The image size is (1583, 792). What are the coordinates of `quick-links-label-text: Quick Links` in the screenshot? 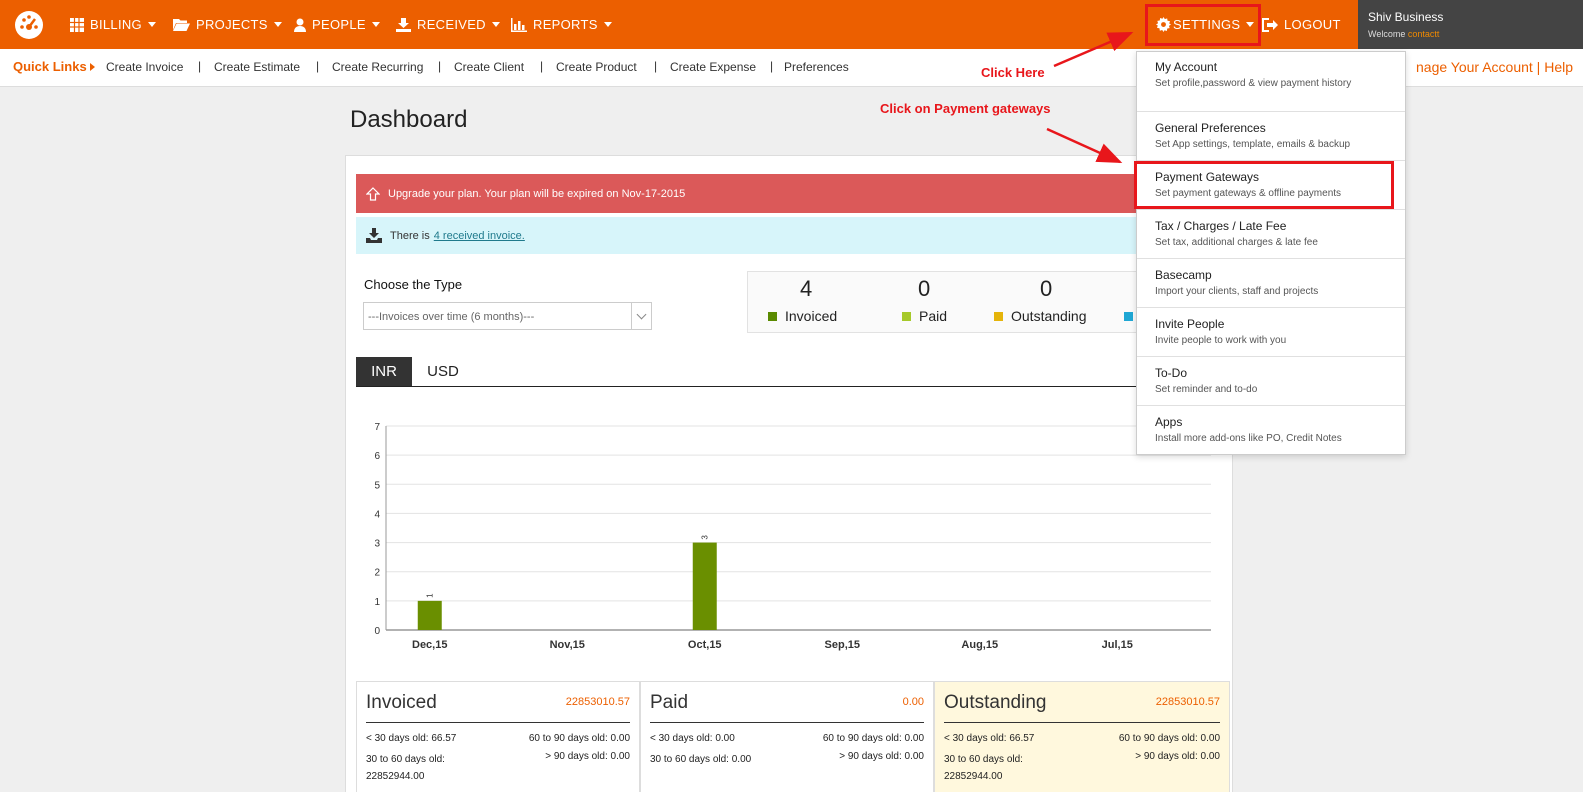 It's located at (50, 66).